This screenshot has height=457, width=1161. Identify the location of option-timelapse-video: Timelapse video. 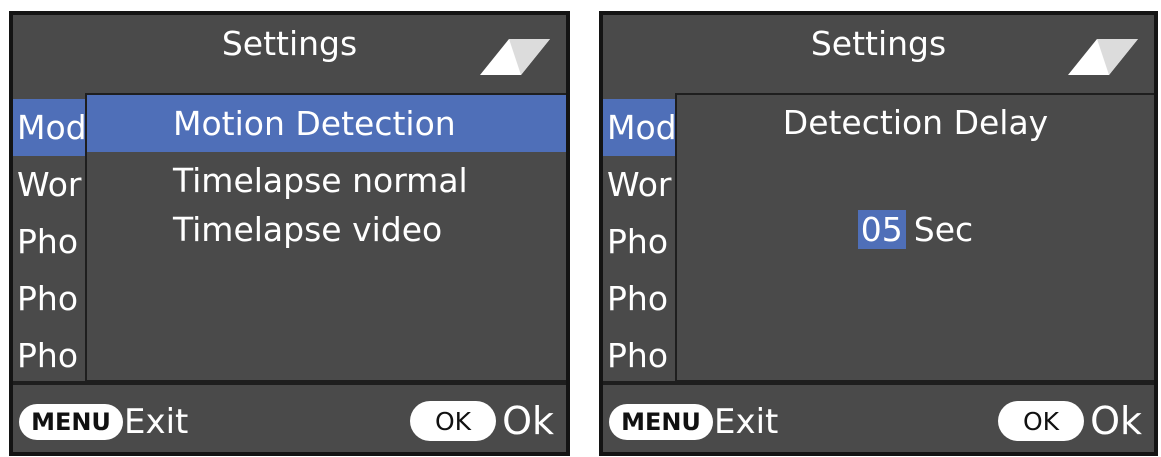
(326, 229).